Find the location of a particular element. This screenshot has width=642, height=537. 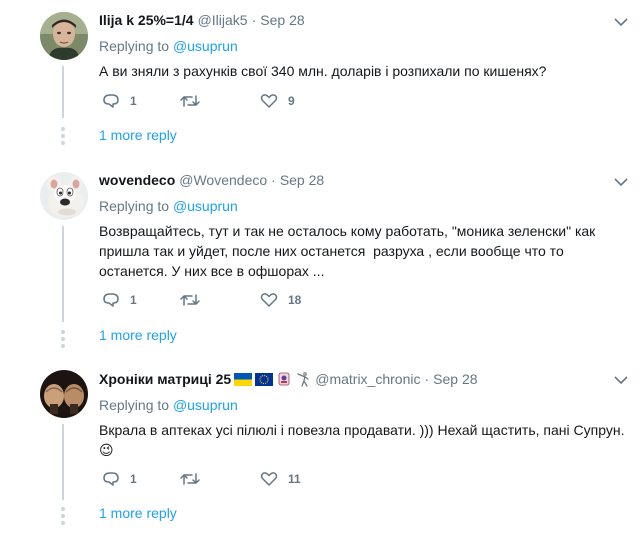

display-name: Ilija k 25%=1/4 is located at coordinates (146, 20).